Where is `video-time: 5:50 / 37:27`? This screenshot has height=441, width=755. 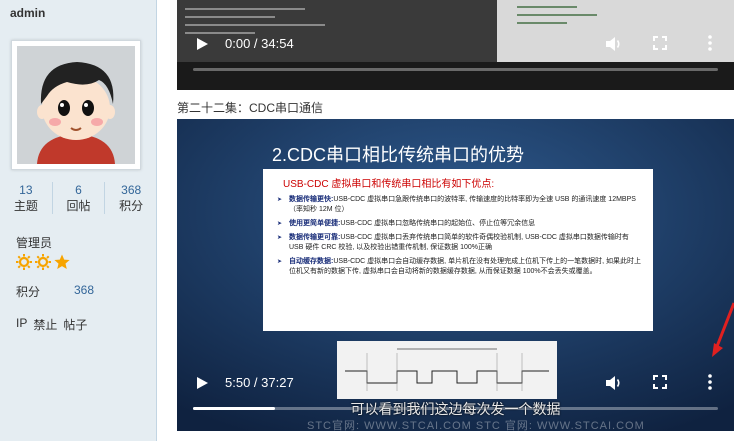 video-time: 5:50 / 37:27 is located at coordinates (259, 382).